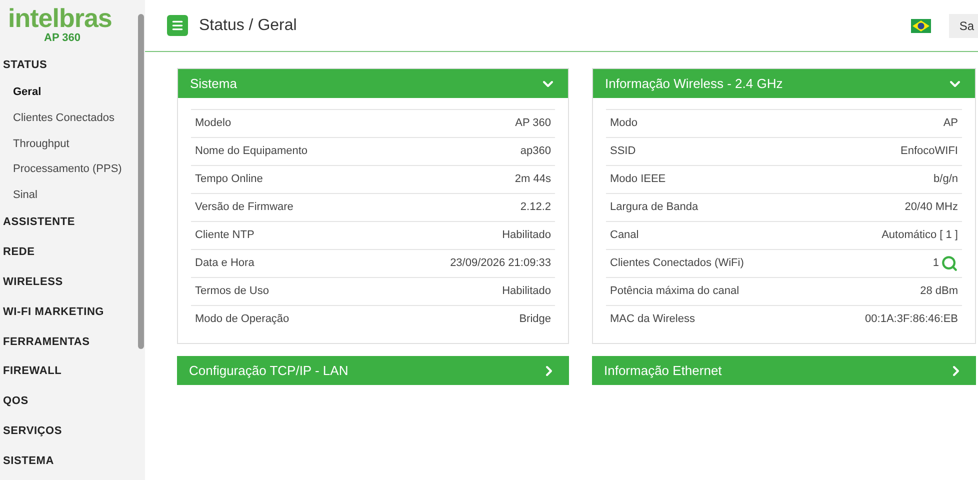  What do you see at coordinates (68, 341) in the screenshot?
I see `sidebar-section: FERRAMENTAS` at bounding box center [68, 341].